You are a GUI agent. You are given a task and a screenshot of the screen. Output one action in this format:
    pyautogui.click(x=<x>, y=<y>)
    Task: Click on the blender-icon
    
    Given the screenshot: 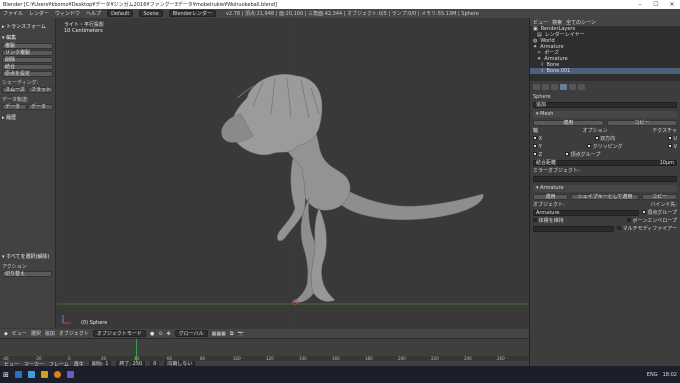 What is the action you would take?
    pyautogui.click(x=57, y=374)
    